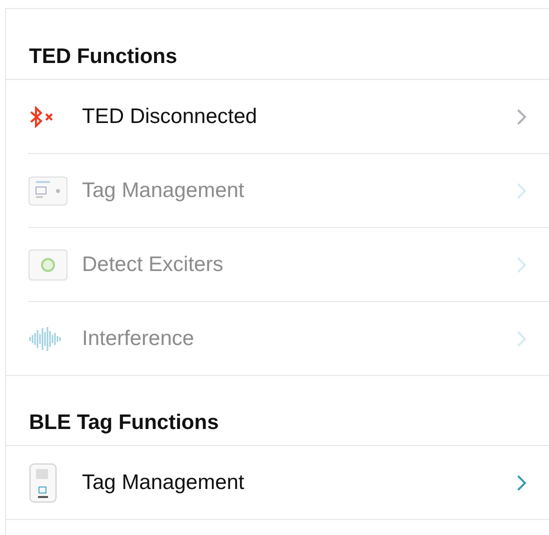 The width and height of the screenshot is (549, 535). Describe the element at coordinates (170, 116) in the screenshot. I see `row-label: TED Disconnected` at that location.